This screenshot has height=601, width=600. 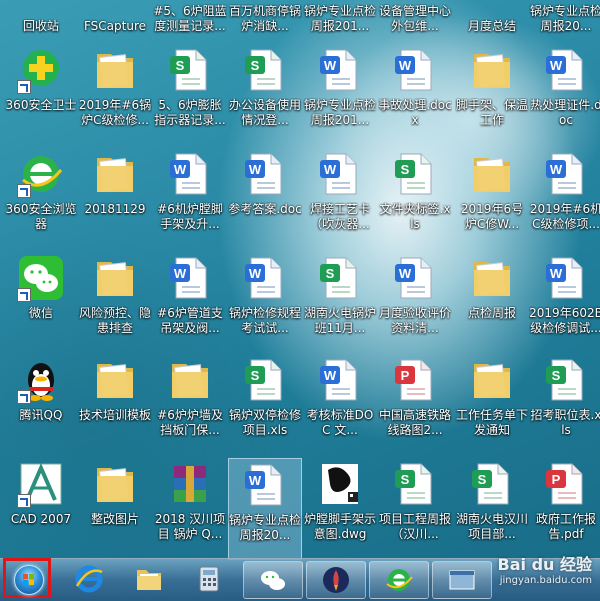 What do you see at coordinates (41, 484) in the screenshot?
I see `cad-icon` at bounding box center [41, 484].